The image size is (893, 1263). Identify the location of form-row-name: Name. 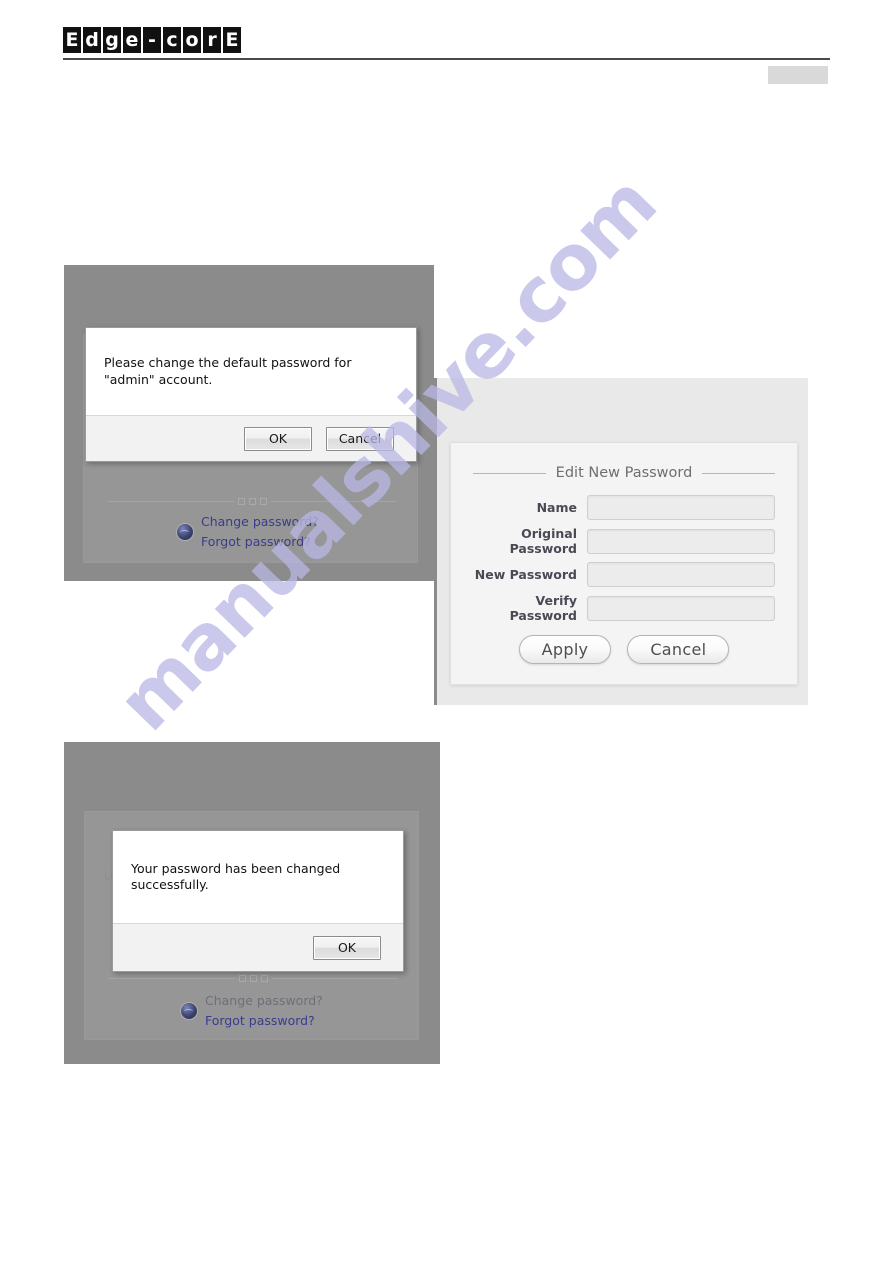
(620, 507).